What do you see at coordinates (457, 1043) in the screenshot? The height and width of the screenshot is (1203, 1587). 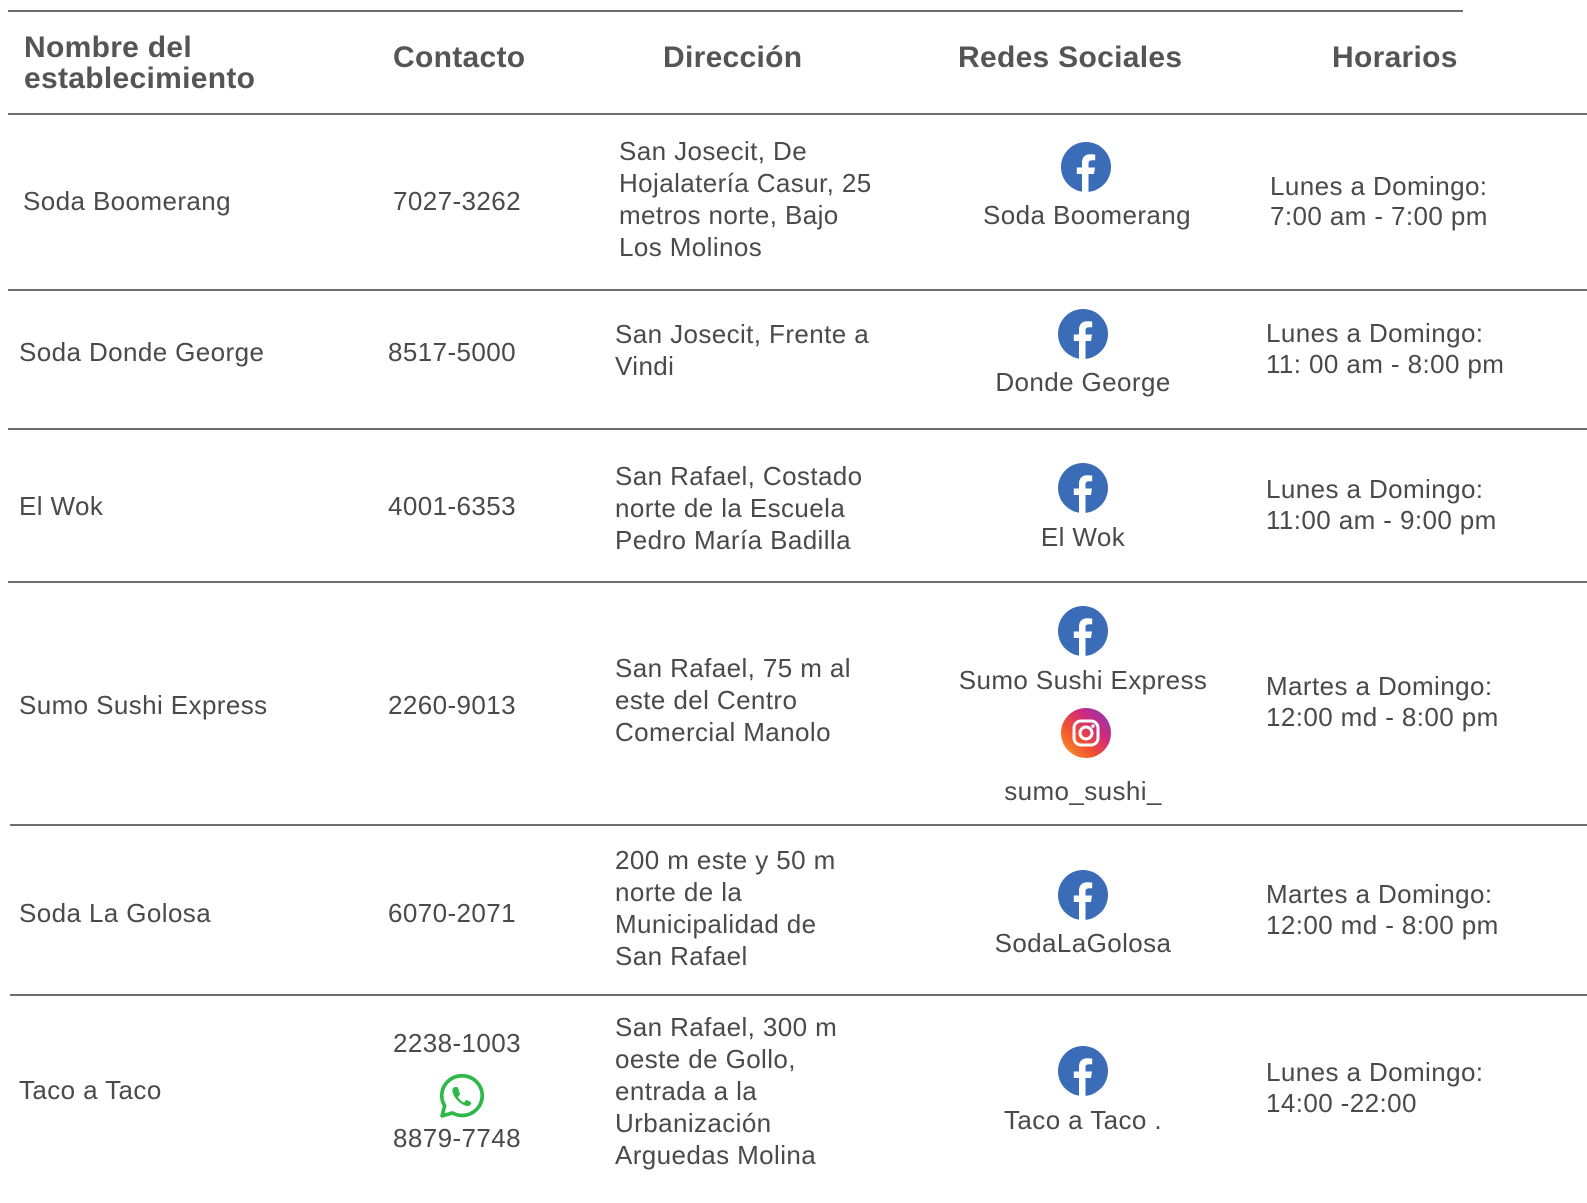 I see `contact-phone: 2238-1003` at bounding box center [457, 1043].